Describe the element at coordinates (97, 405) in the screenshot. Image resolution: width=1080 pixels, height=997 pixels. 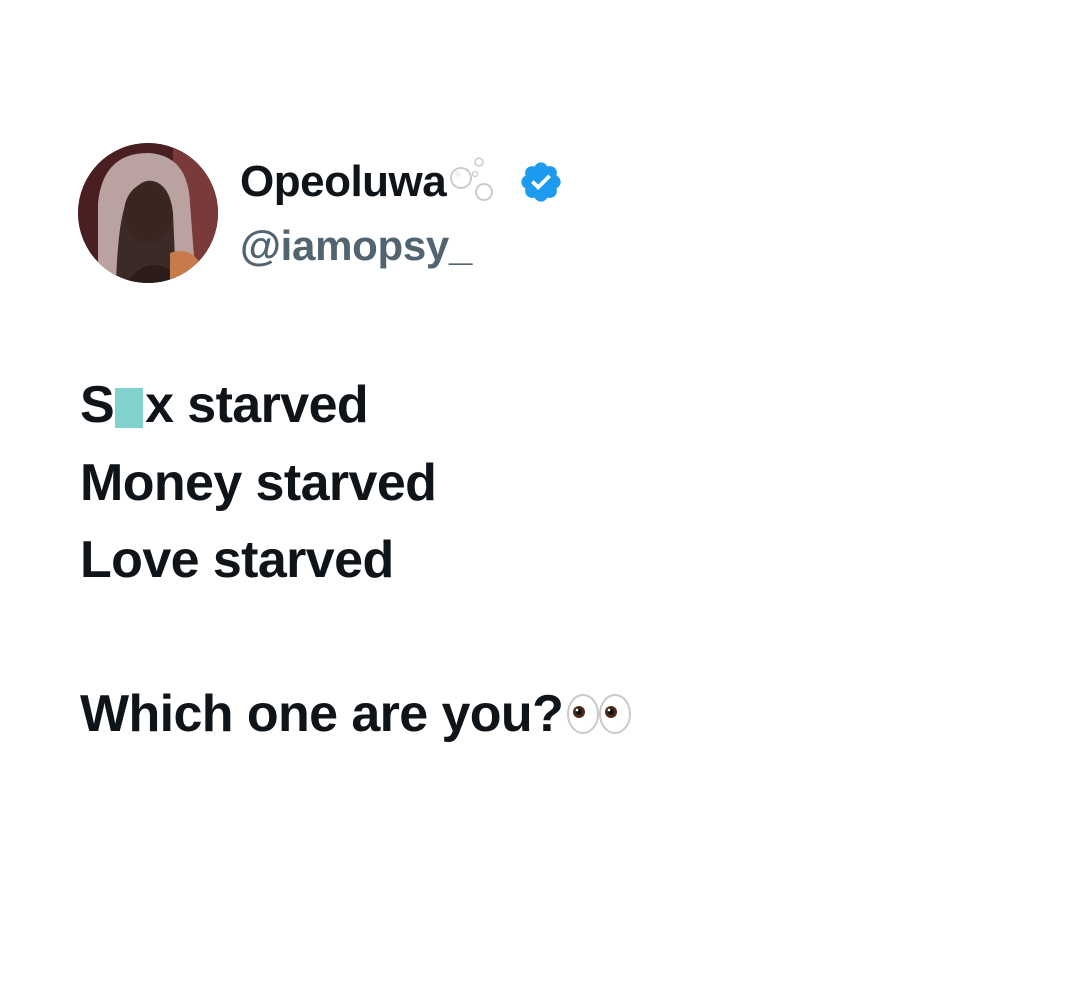
I see `tweet-line-1-prefix: S` at that location.